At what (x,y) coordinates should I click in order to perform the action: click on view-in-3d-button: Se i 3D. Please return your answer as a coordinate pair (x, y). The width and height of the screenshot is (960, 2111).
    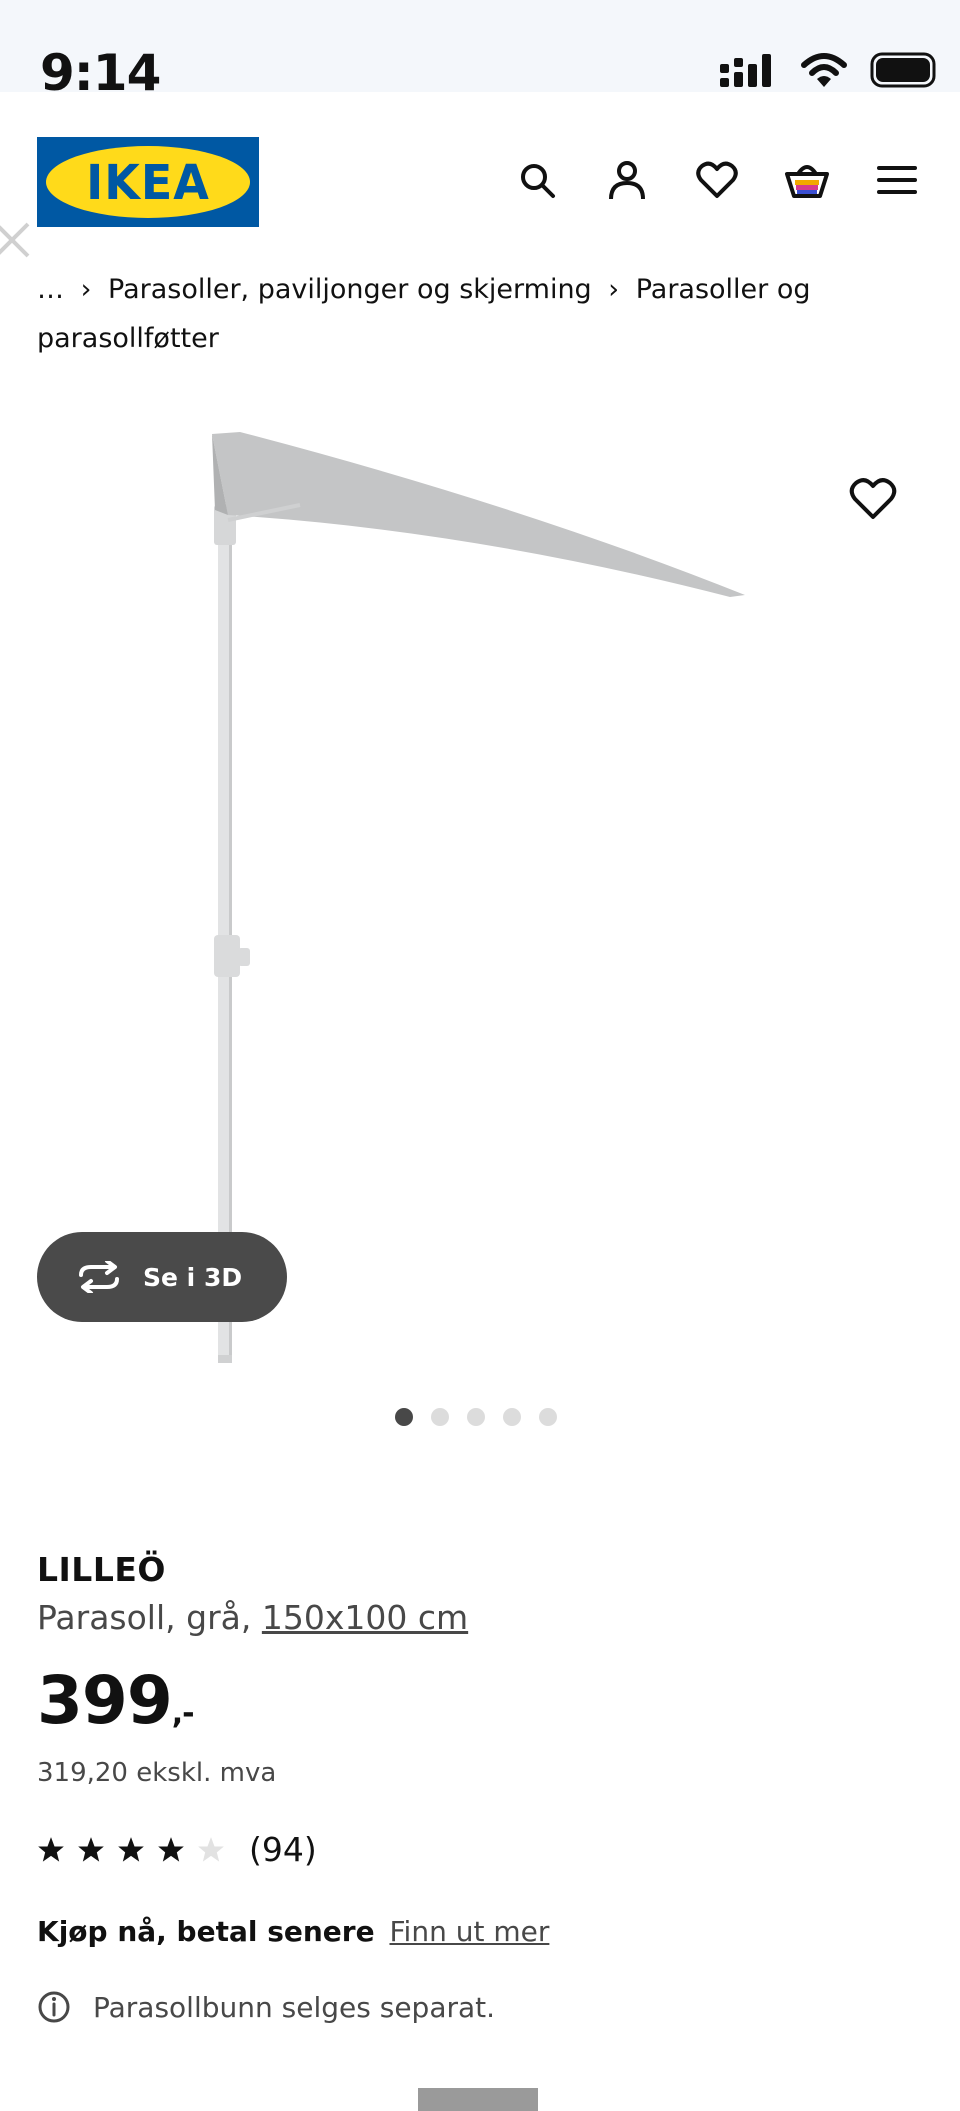
    Looking at the image, I should click on (162, 1277).